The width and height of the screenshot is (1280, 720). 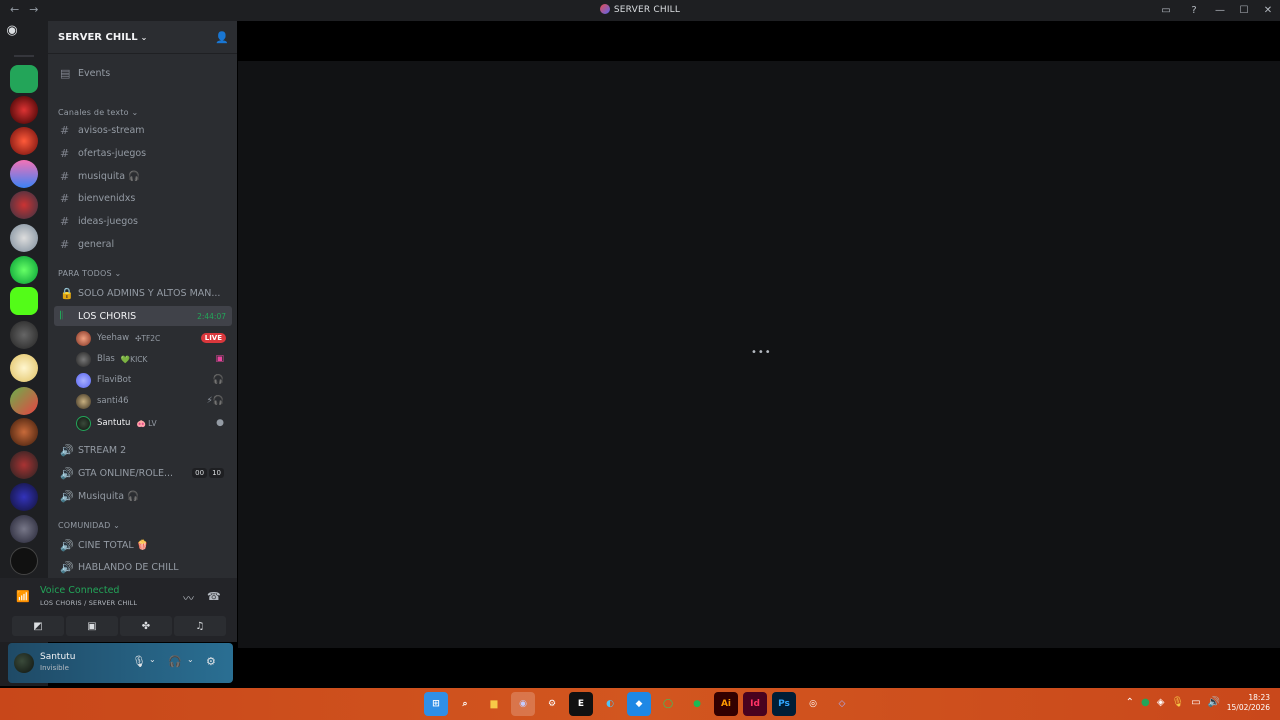 I want to click on voice-location: LOS CHORIS / SERVER CHILL, so click(x=88, y=603).